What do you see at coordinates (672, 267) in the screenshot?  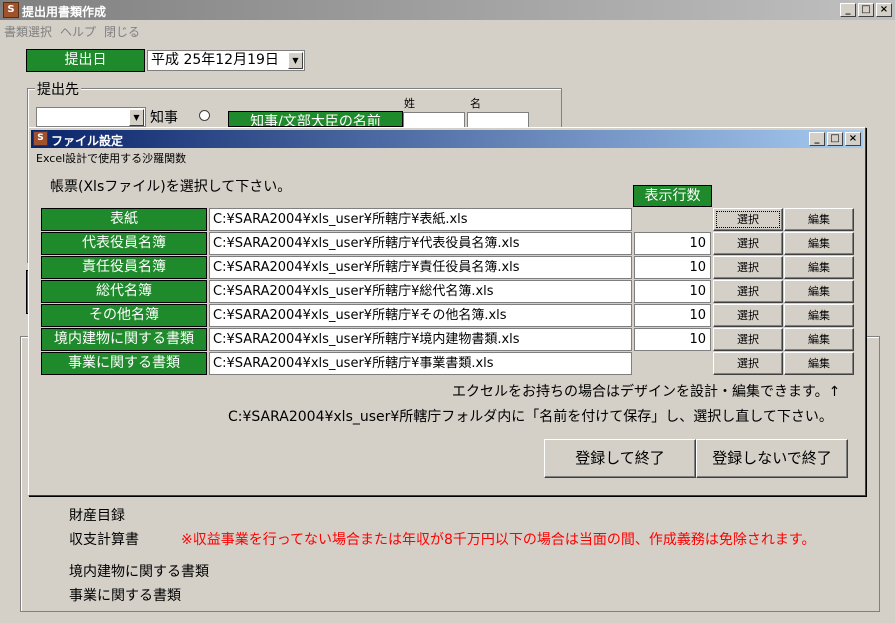 I see `count-input-responsible: 10` at bounding box center [672, 267].